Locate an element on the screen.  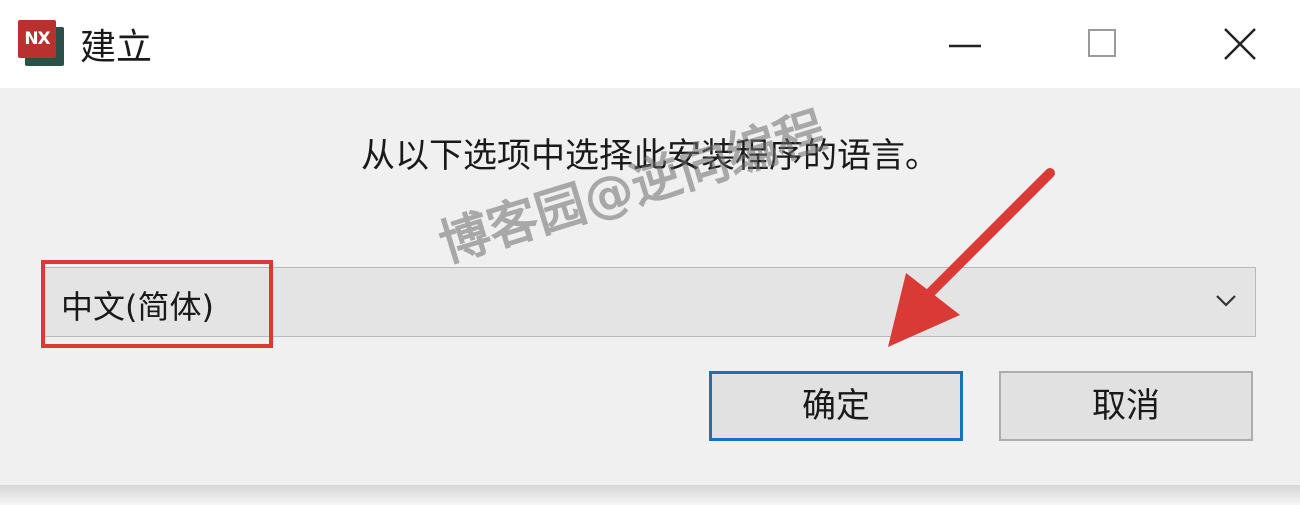
ok-button: 确定 is located at coordinates (836, 406).